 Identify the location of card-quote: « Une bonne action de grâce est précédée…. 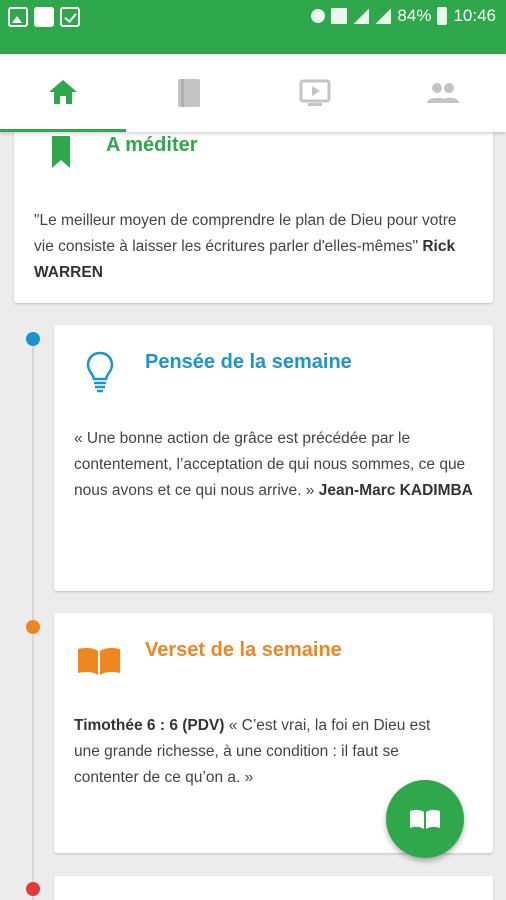
(278, 465).